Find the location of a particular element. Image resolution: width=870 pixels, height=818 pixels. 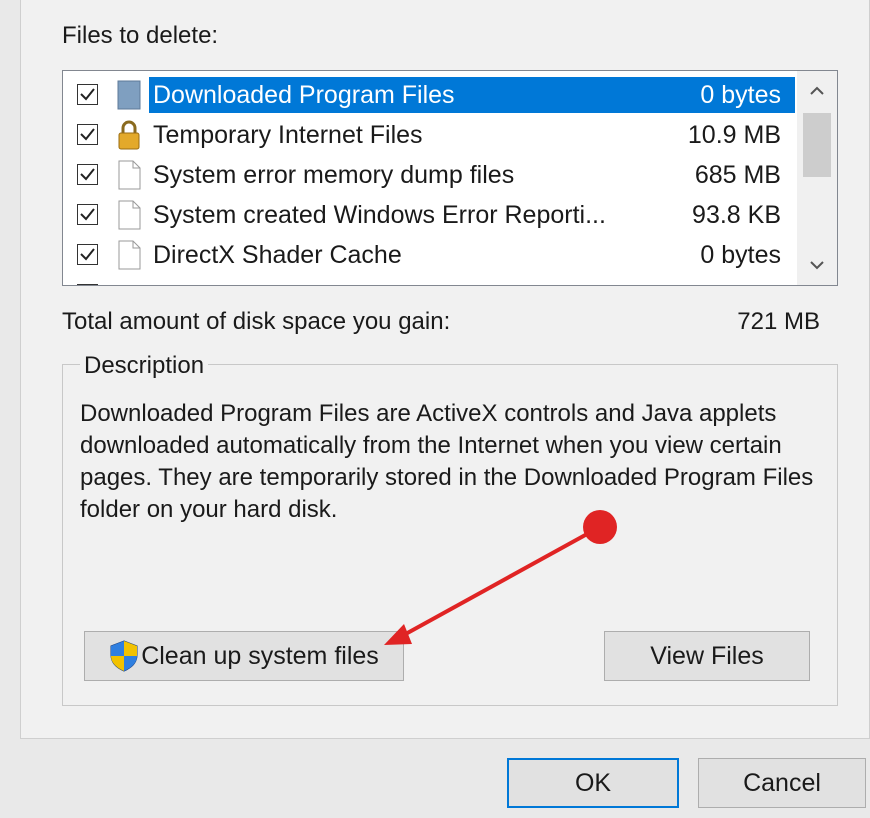

scroll-down-button is located at coordinates (817, 265).